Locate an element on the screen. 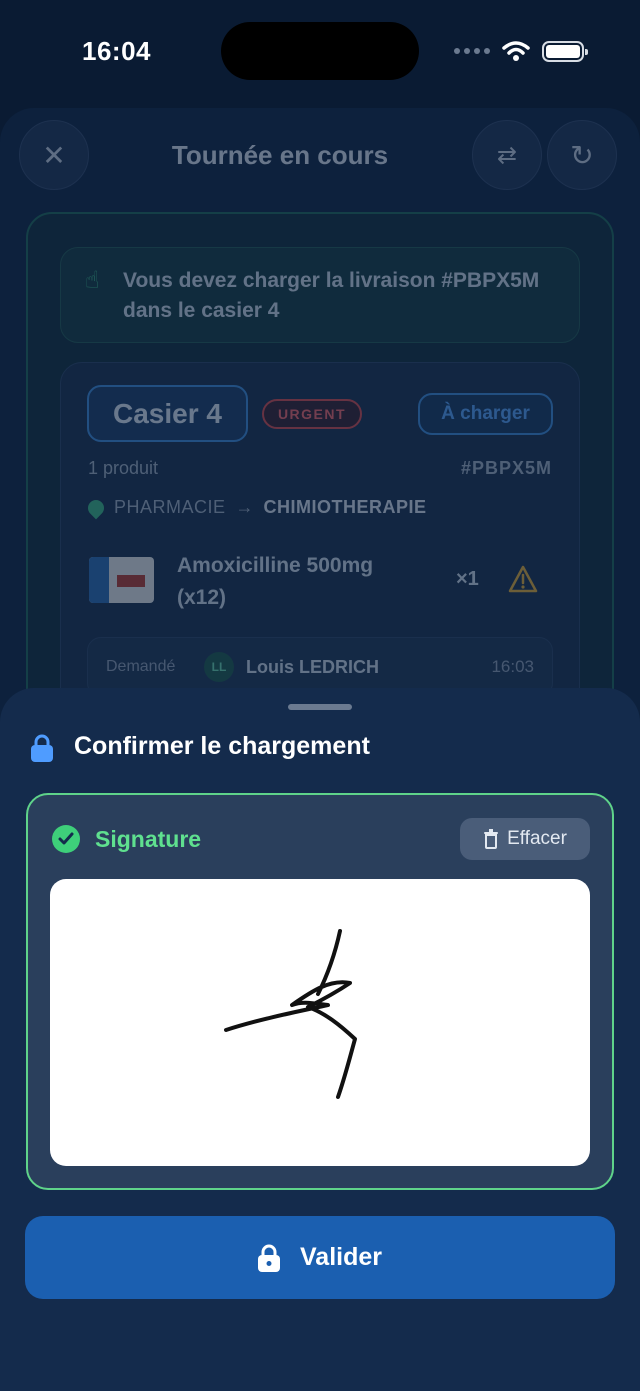  route-origin: PHARMACIE is located at coordinates (170, 507).